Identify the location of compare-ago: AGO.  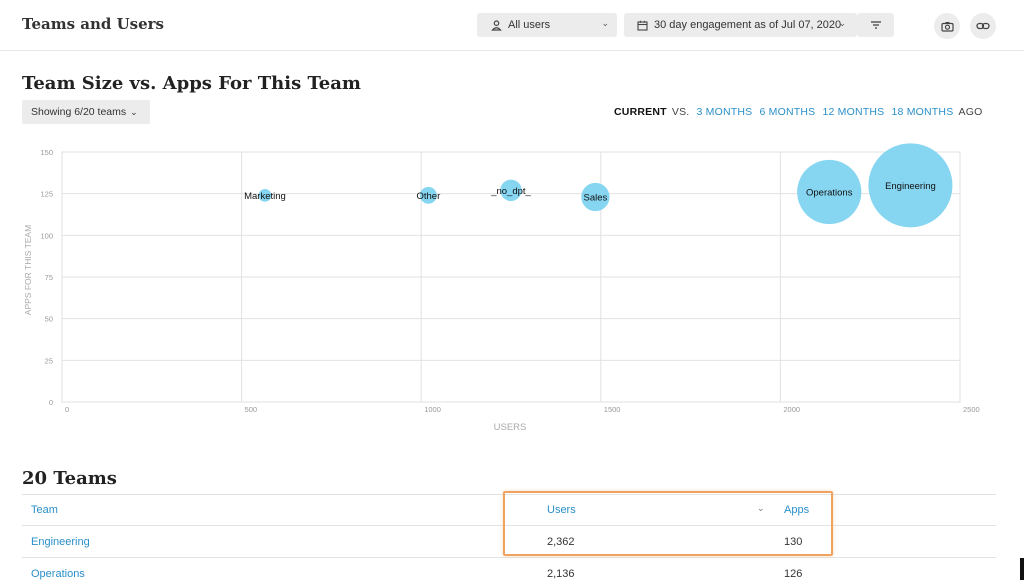
(970, 112).